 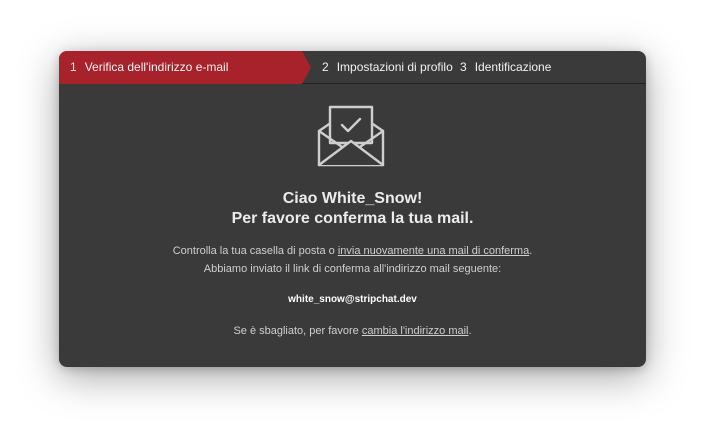 What do you see at coordinates (325, 67) in the screenshot?
I see `step-number: 2` at bounding box center [325, 67].